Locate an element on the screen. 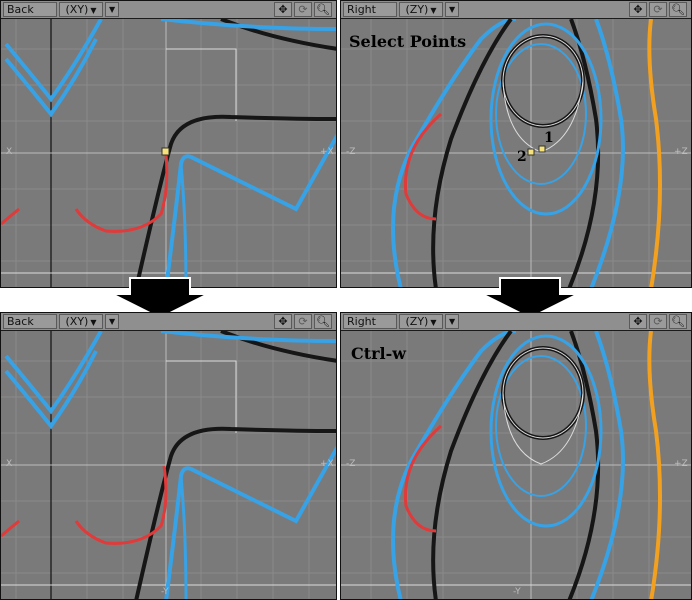  point-label-1: 1 is located at coordinates (549, 138).